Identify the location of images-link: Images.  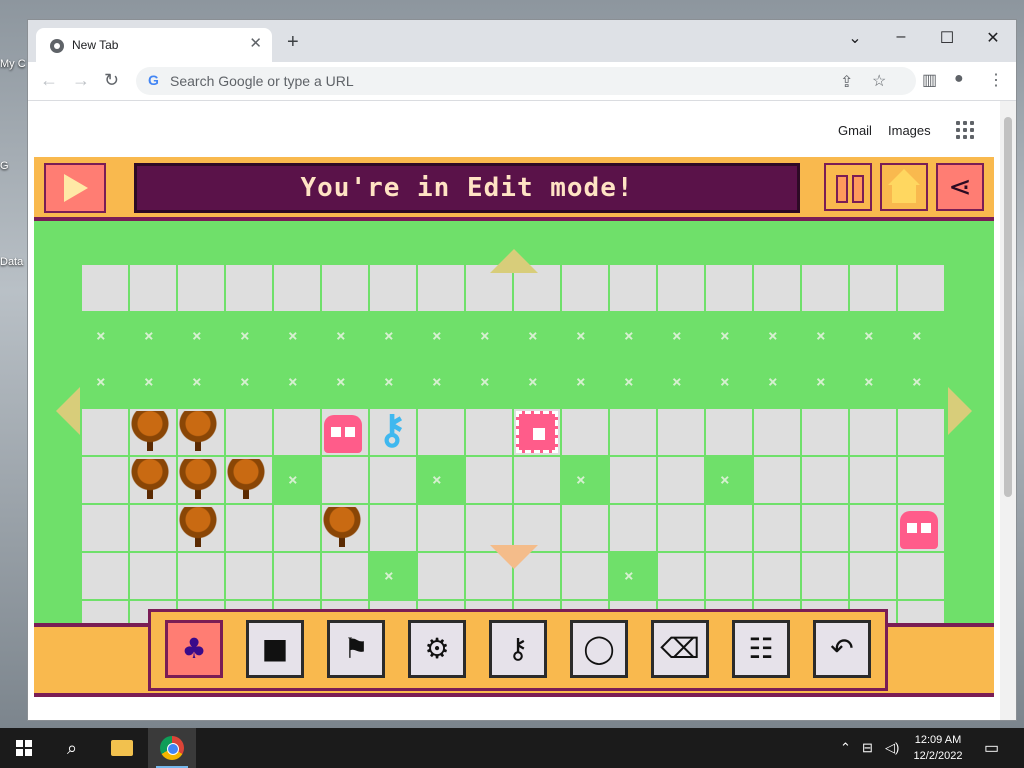
(909, 130).